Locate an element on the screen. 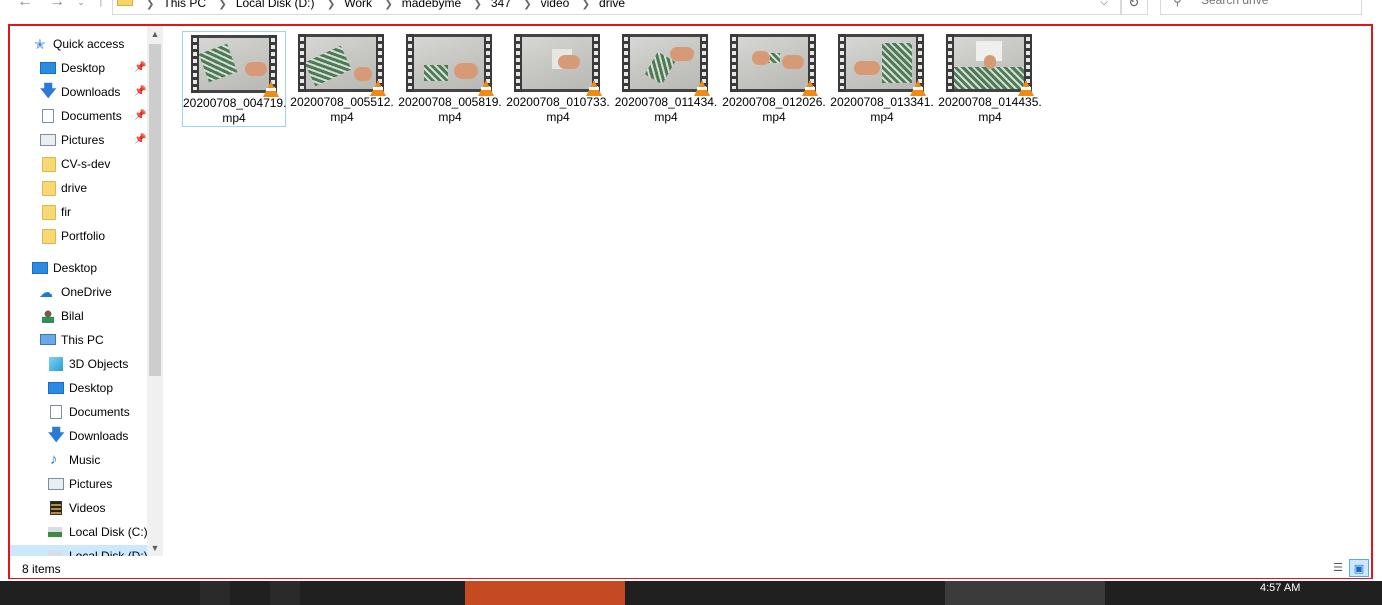  breadcrumb-item: video is located at coordinates (555, 5).